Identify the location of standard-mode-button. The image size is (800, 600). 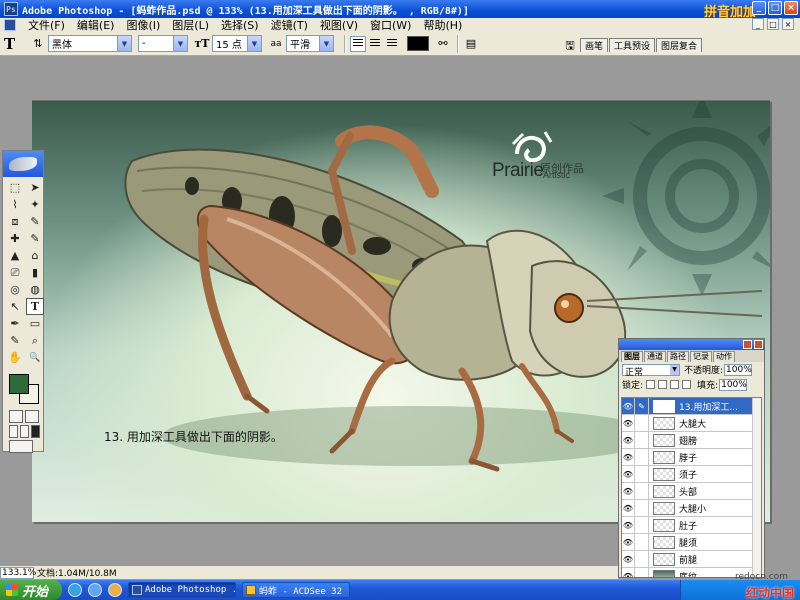
(16, 416).